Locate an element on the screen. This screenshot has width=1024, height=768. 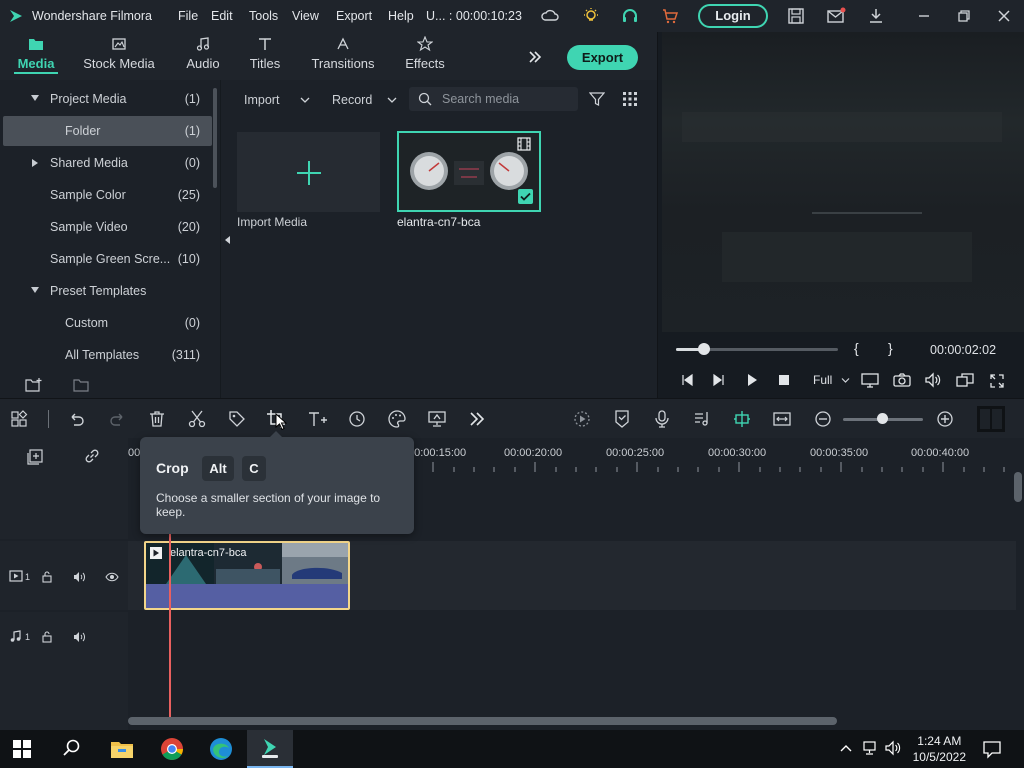
zoom-out-icon is located at coordinates (823, 419).